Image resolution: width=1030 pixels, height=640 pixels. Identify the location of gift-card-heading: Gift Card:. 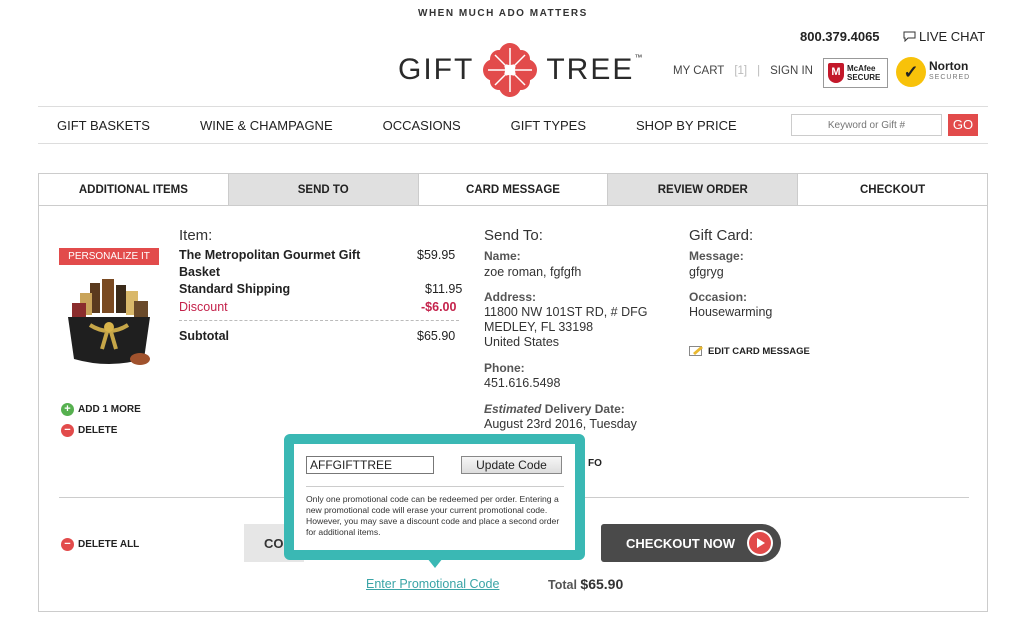
(721, 235).